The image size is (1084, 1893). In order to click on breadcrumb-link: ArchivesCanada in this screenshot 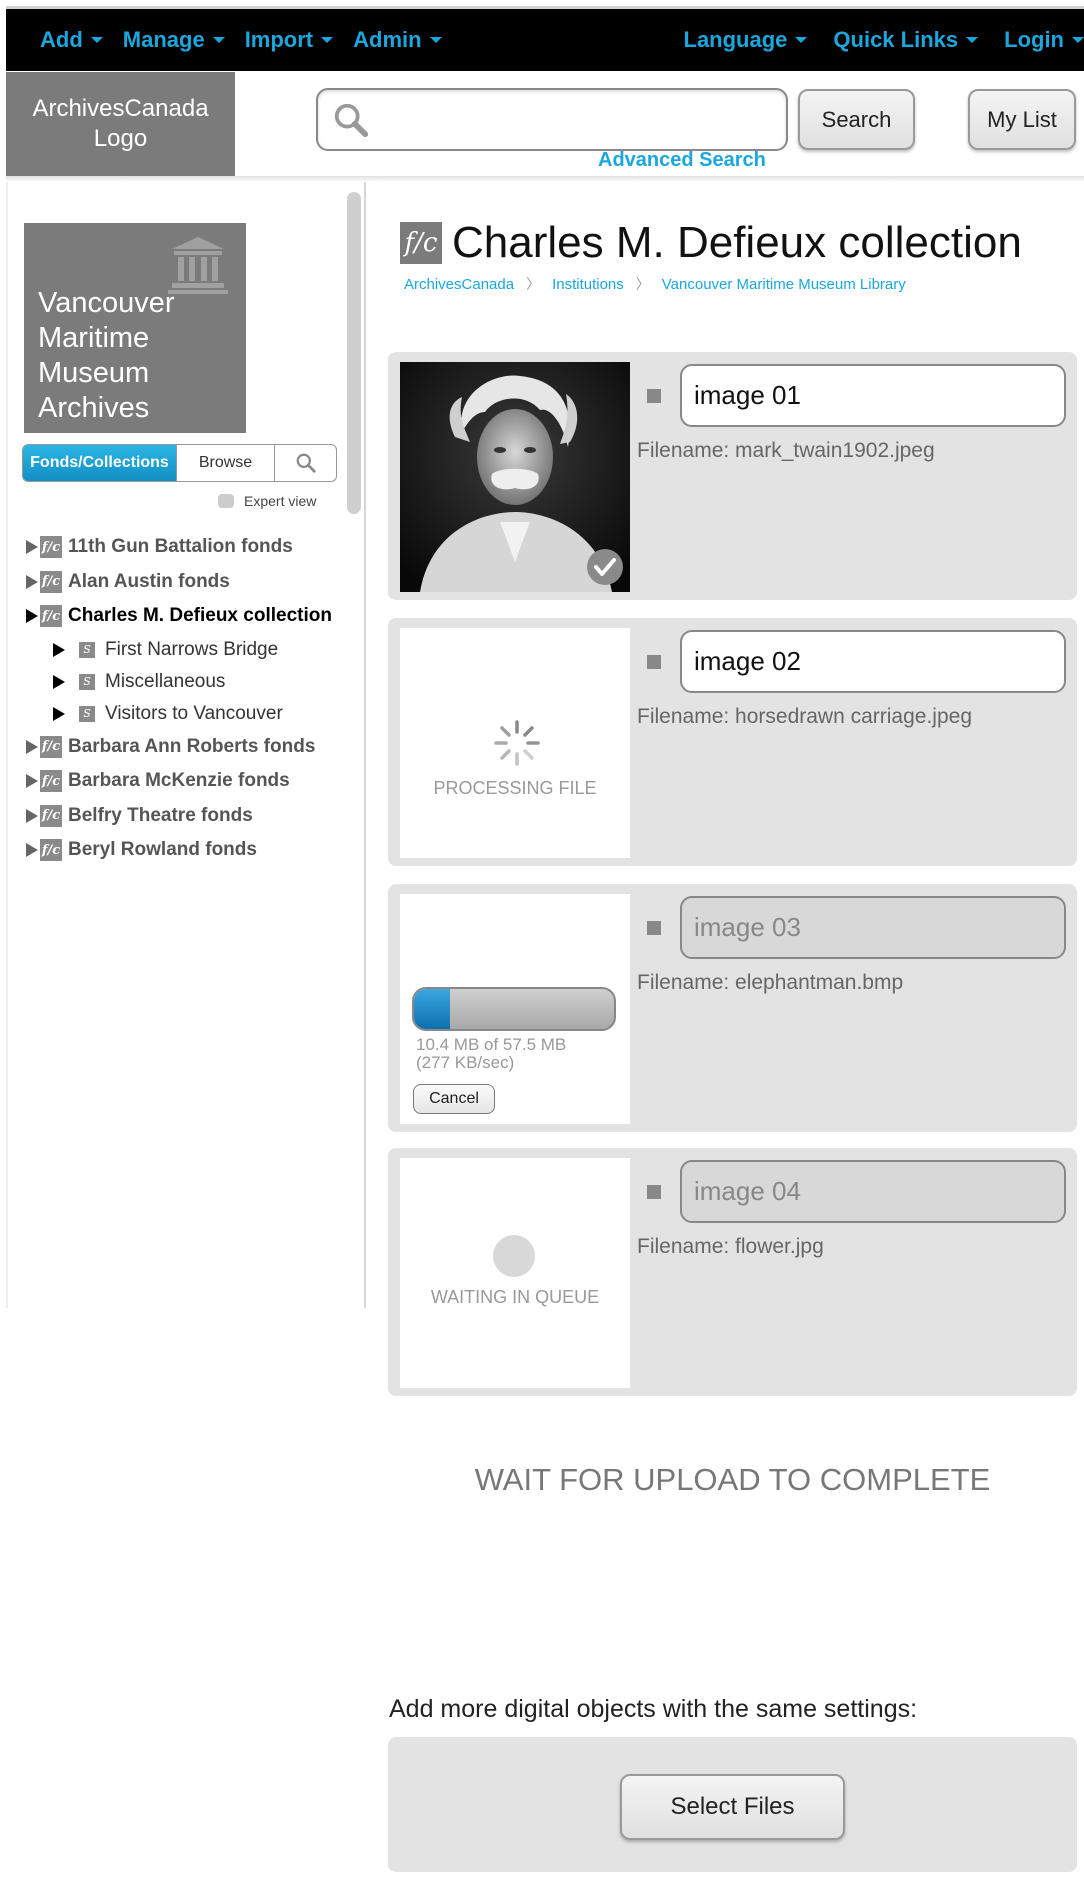, I will do `click(459, 284)`.